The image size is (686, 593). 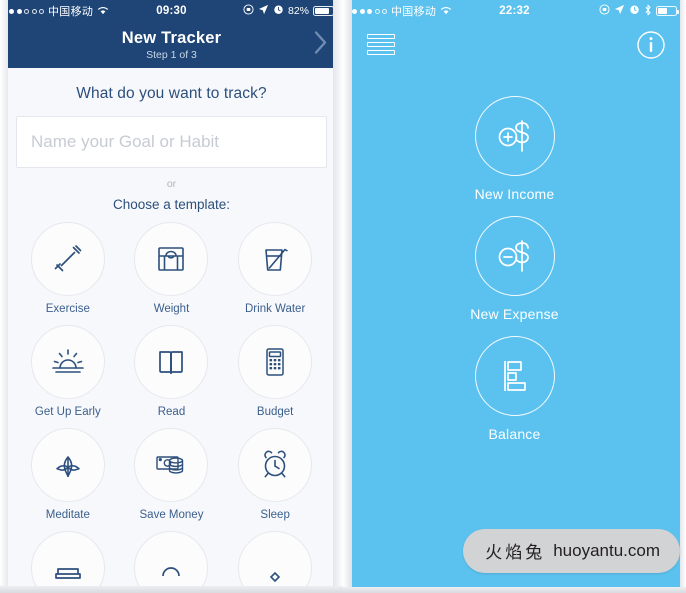 I want to click on template-label: Read, so click(x=171, y=412).